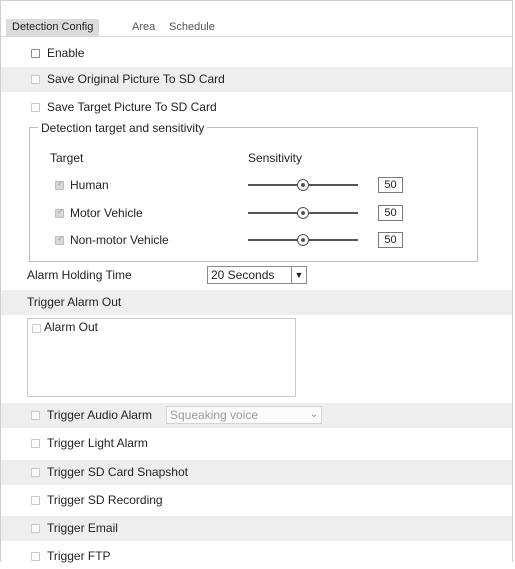 The height and width of the screenshot is (569, 515). What do you see at coordinates (117, 472) in the screenshot?
I see `trigger-snapshot-label: Trigger SD Card Snapshot` at bounding box center [117, 472].